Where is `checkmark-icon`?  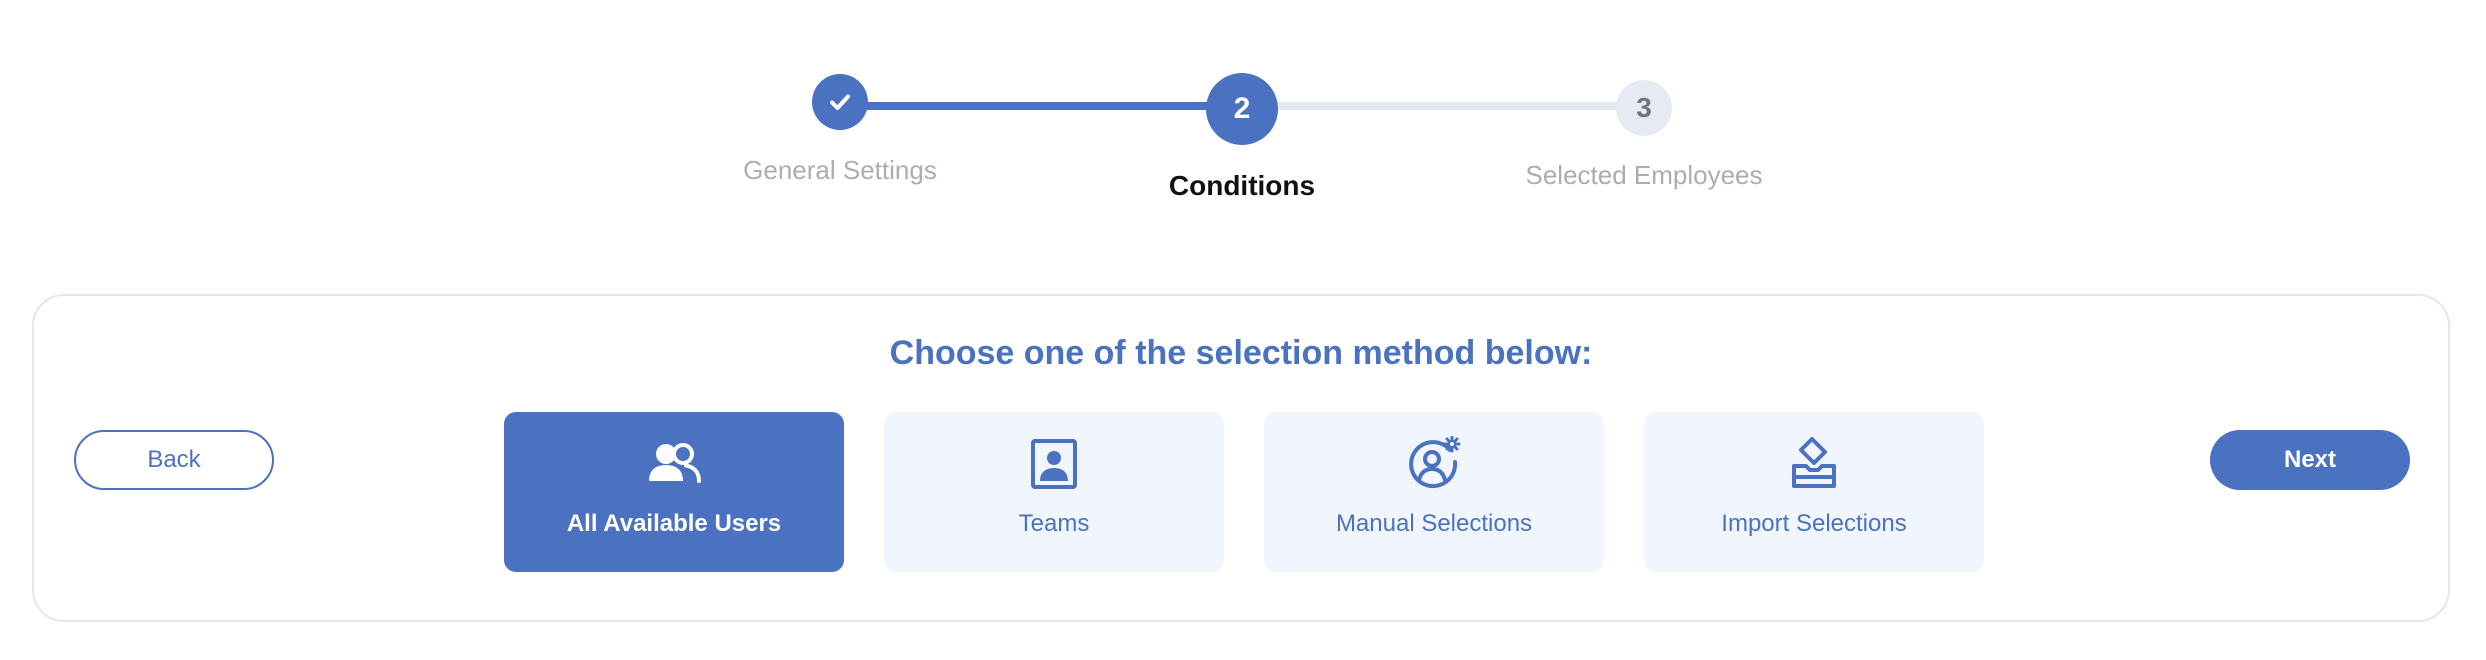
checkmark-icon is located at coordinates (840, 102).